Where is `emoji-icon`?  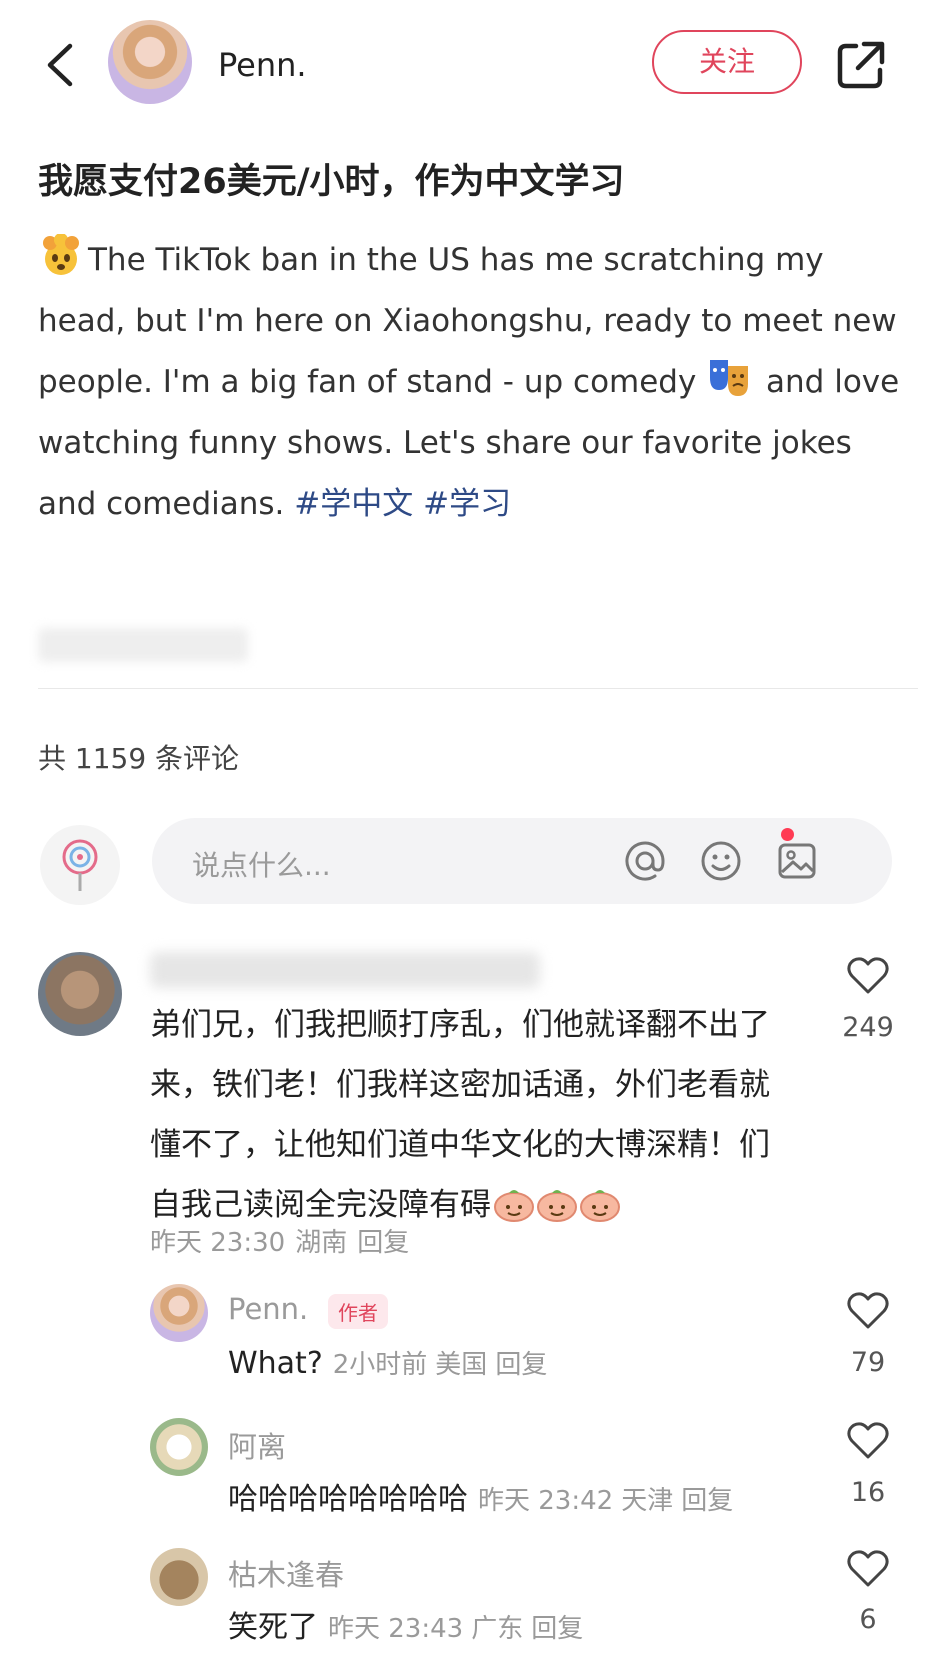
emoji-icon is located at coordinates (721, 861).